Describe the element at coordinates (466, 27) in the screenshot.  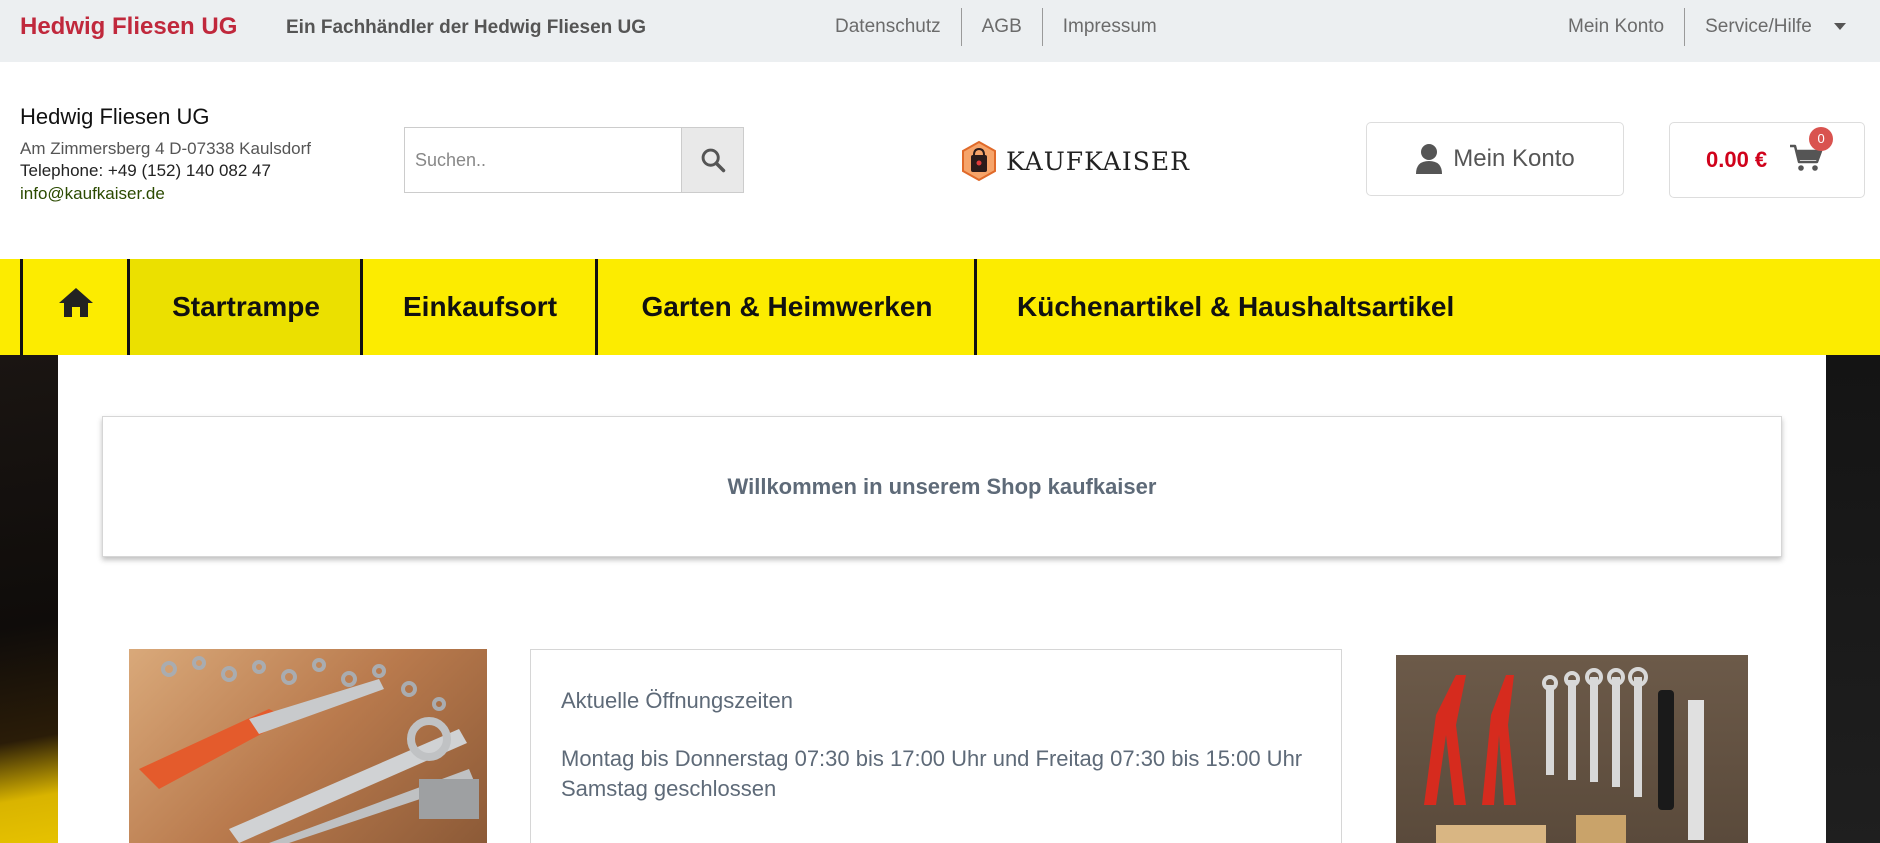
I see `tagline: Ein Fachhändler der Hedwig Fliesen UG` at that location.